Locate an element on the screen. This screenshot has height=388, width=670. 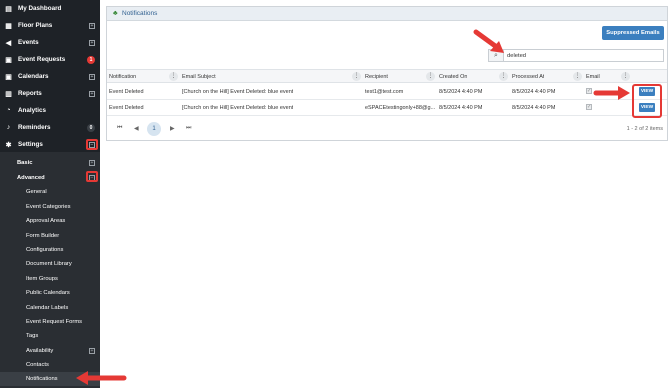
nav-event-requests: ▣ Event Requests 1 is located at coordinates (50, 59).